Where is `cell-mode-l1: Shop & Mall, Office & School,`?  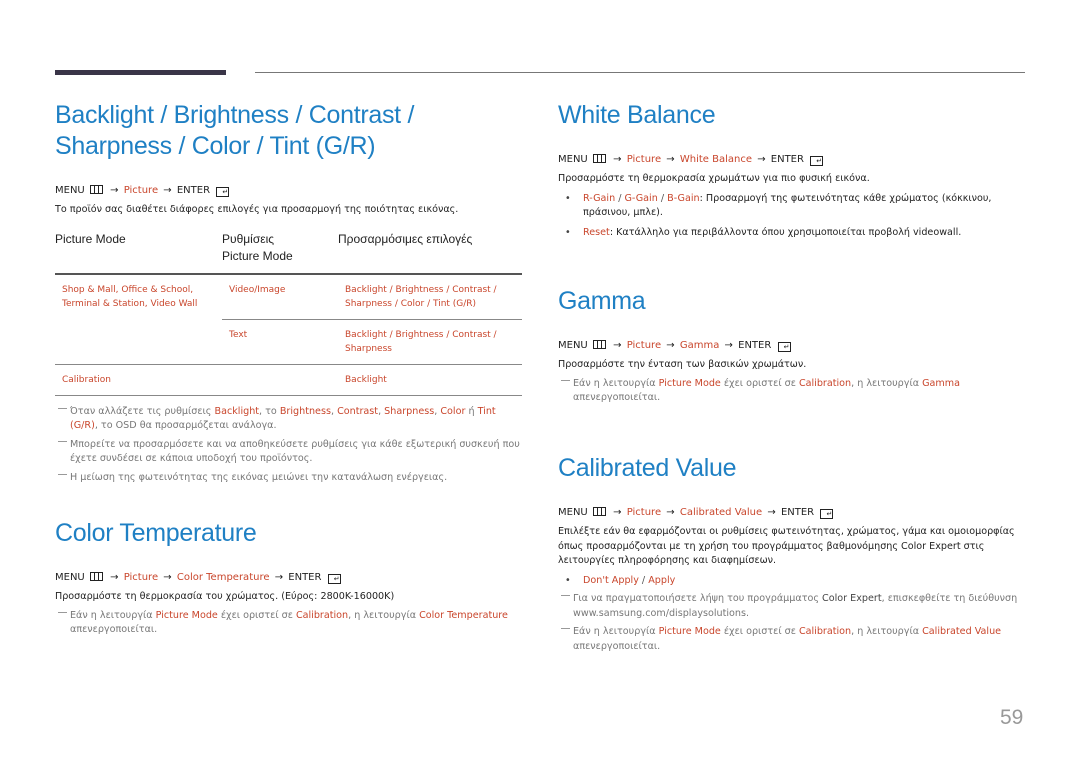 cell-mode-l1: Shop & Mall, Office & School, is located at coordinates (128, 289).